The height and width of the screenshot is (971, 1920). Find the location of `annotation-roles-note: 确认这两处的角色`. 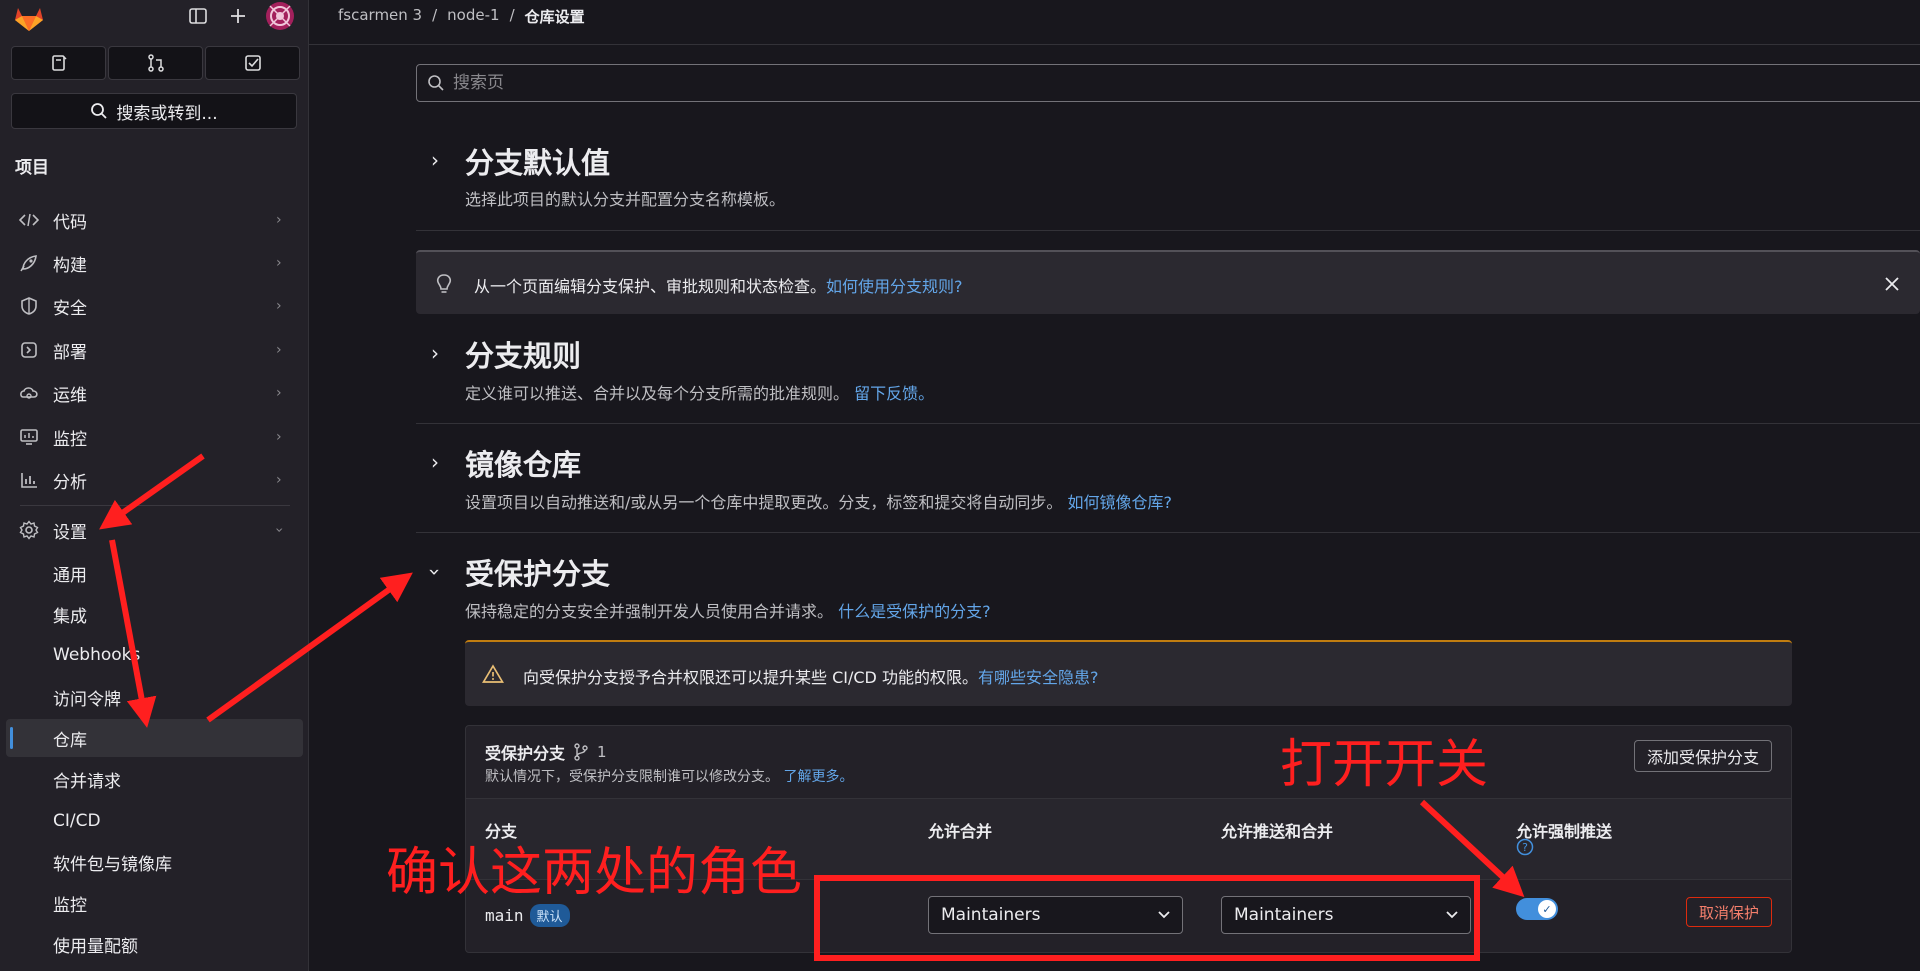

annotation-roles-note: 确认这两处的角色 is located at coordinates (594, 873).